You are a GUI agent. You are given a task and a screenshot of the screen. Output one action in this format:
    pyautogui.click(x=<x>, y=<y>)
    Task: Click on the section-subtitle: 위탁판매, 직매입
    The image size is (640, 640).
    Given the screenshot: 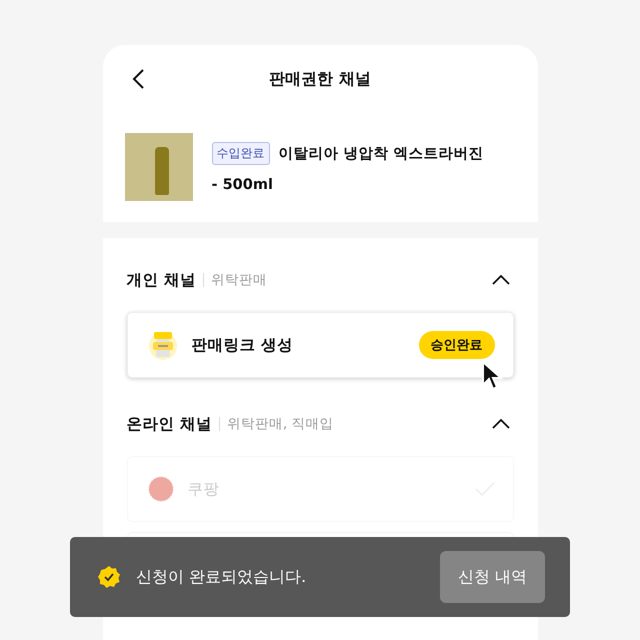 What is the action you would take?
    pyautogui.click(x=280, y=424)
    